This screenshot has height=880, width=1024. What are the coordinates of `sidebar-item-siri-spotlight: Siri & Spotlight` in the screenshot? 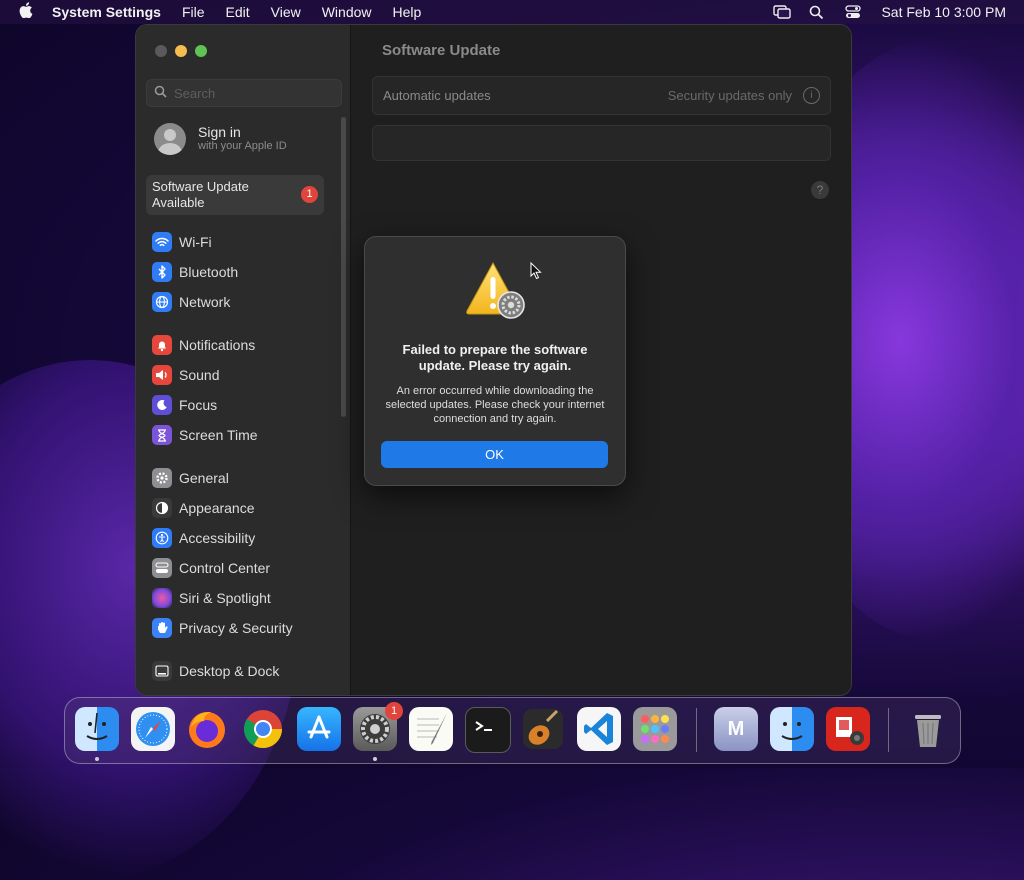 It's located at (242, 598).